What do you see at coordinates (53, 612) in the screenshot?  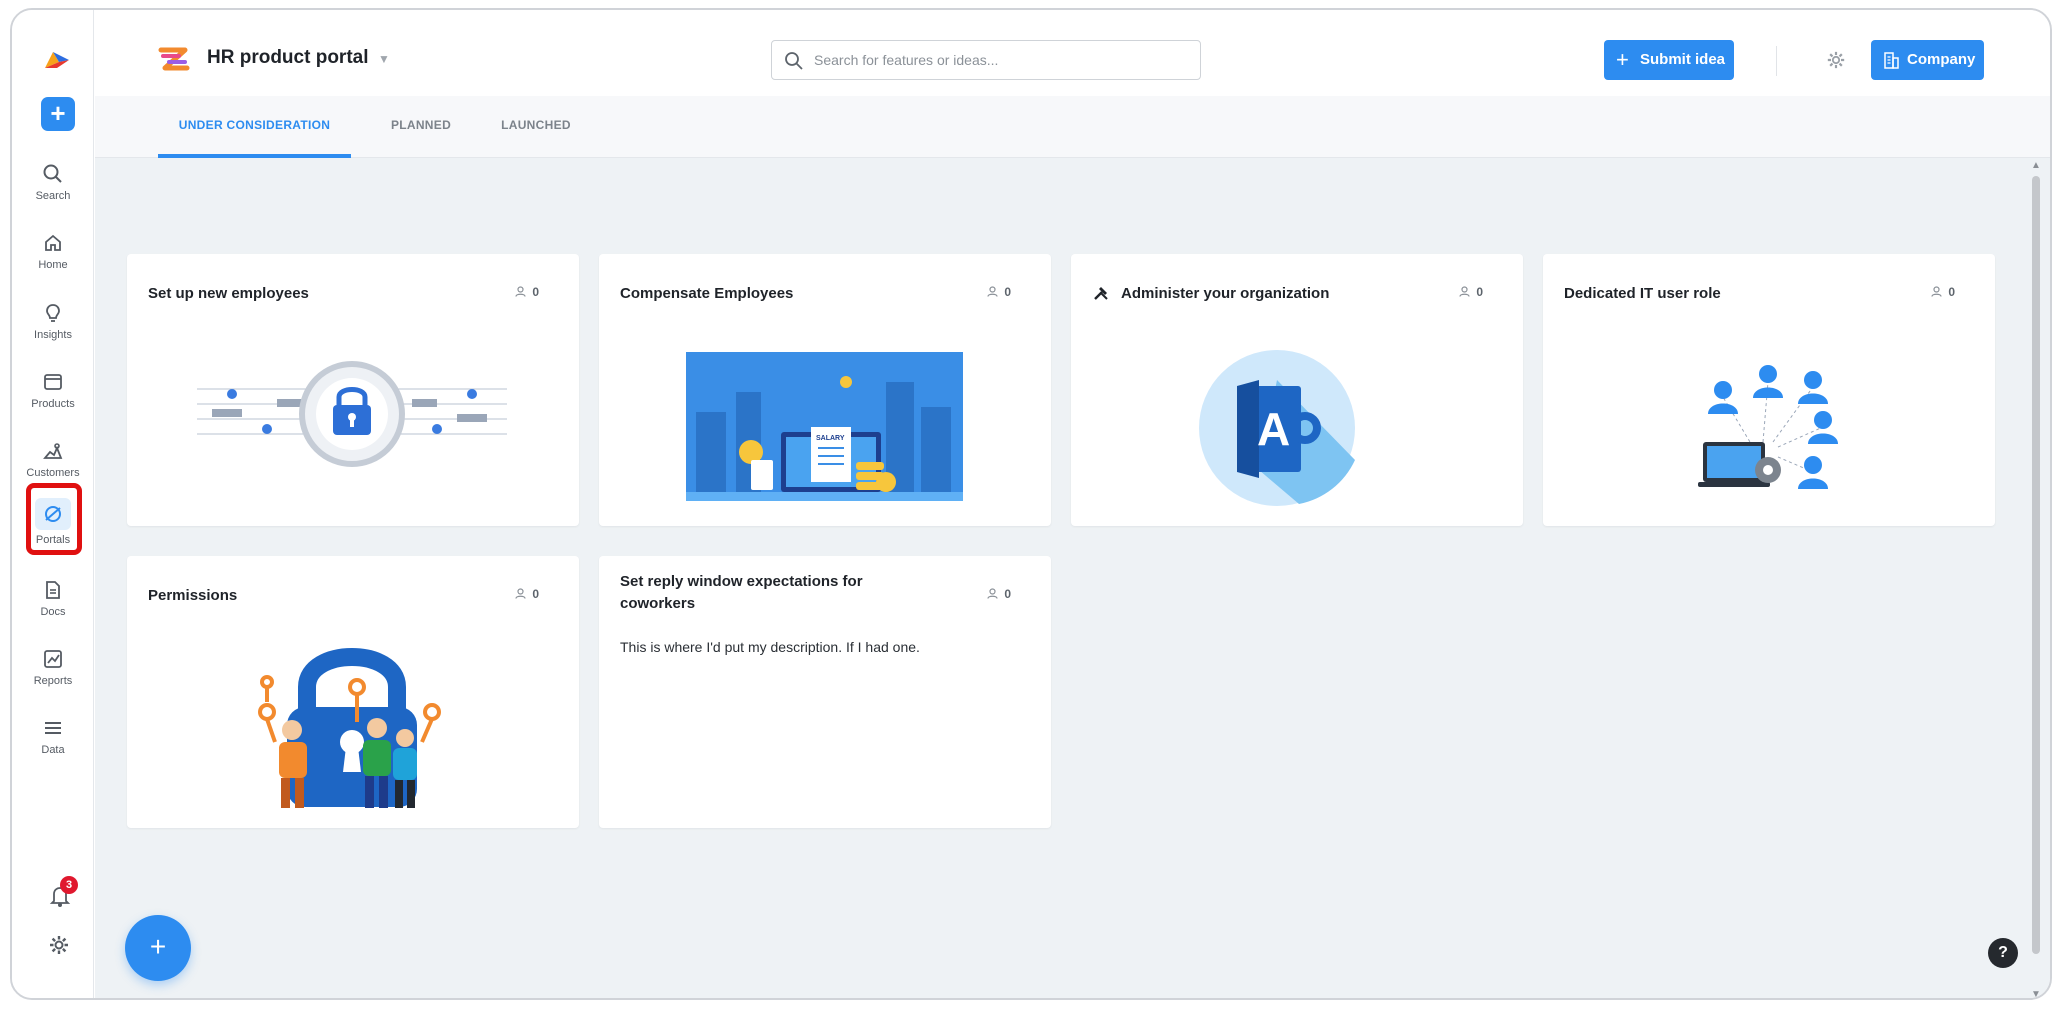 I see `rail-label: Docs` at bounding box center [53, 612].